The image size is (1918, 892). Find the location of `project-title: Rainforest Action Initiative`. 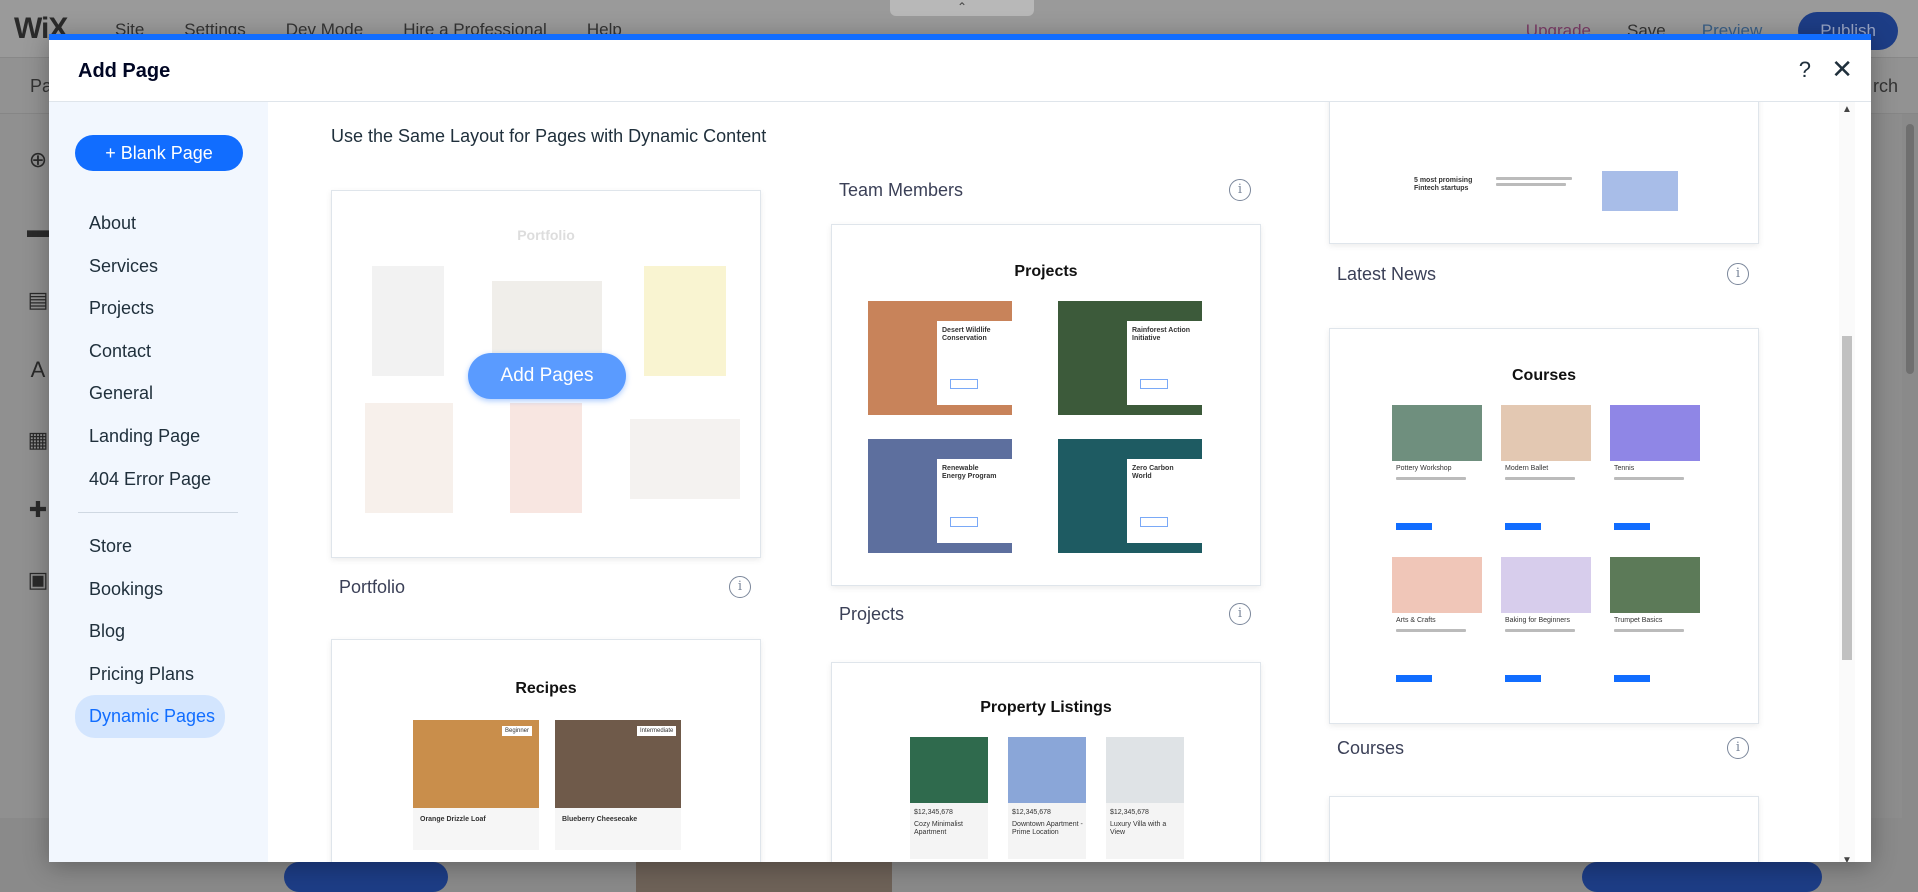

project-title: Rainforest Action Initiative is located at coordinates (1161, 334).